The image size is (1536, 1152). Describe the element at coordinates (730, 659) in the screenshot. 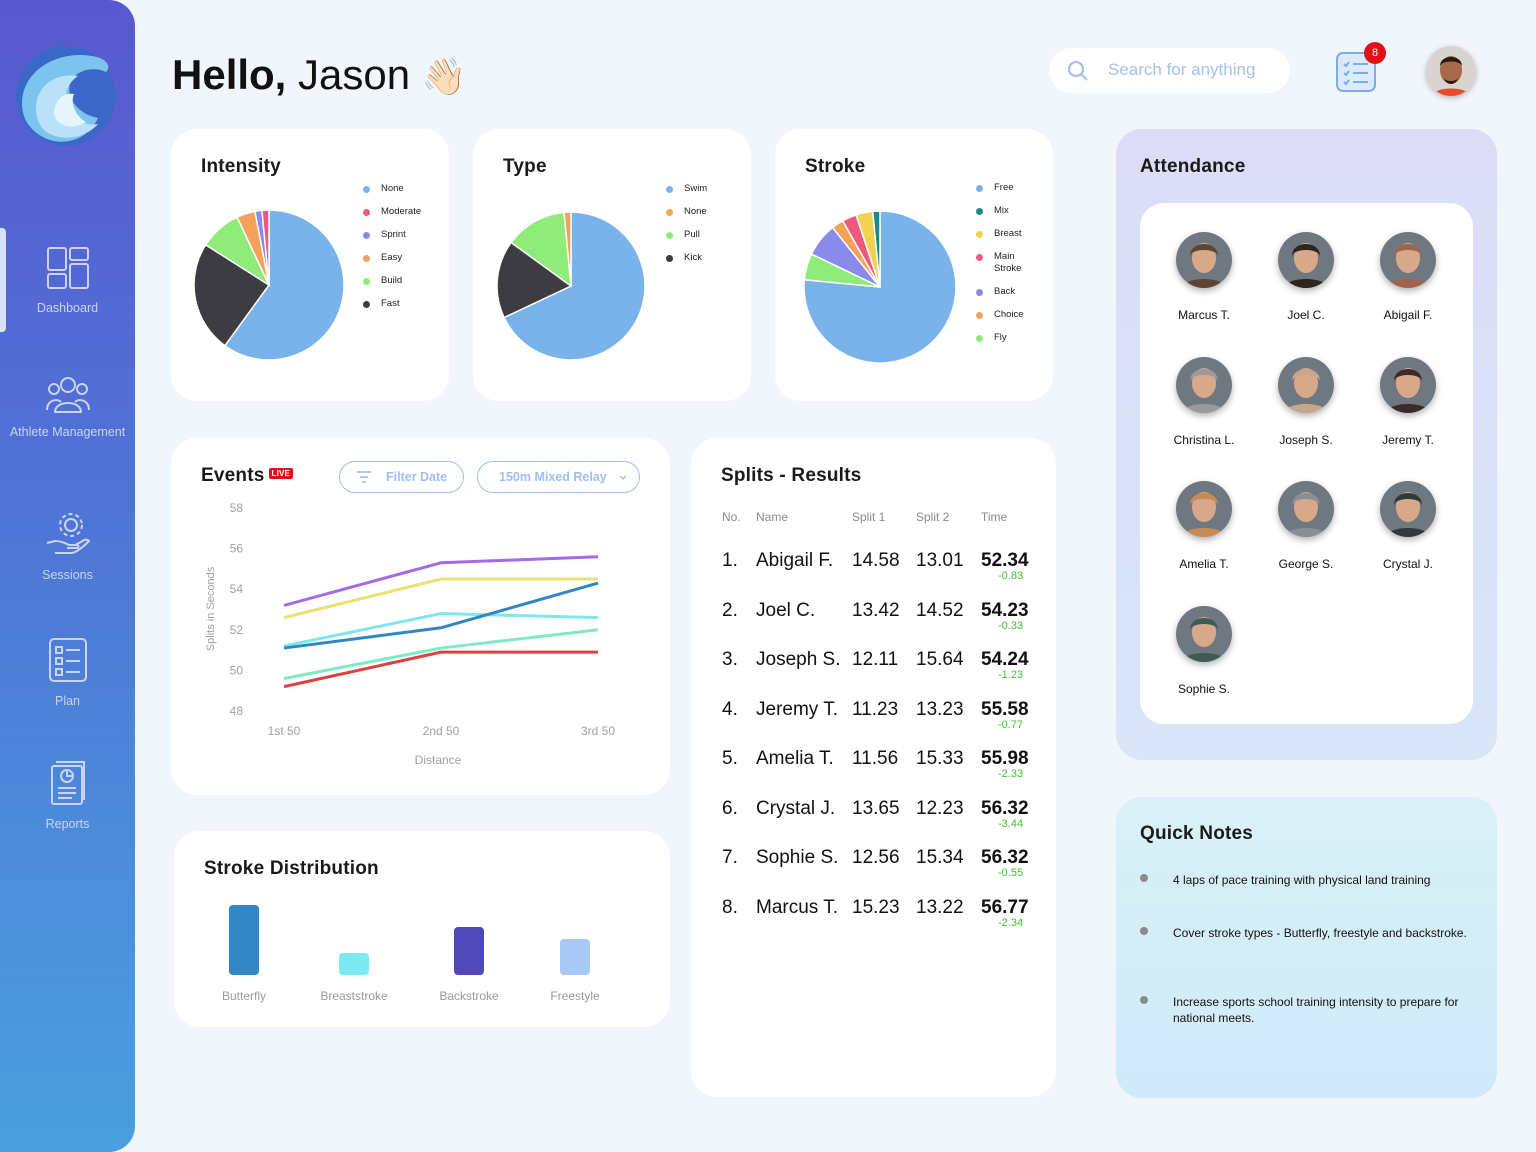

I see `splits-cell-no: 3.` at that location.